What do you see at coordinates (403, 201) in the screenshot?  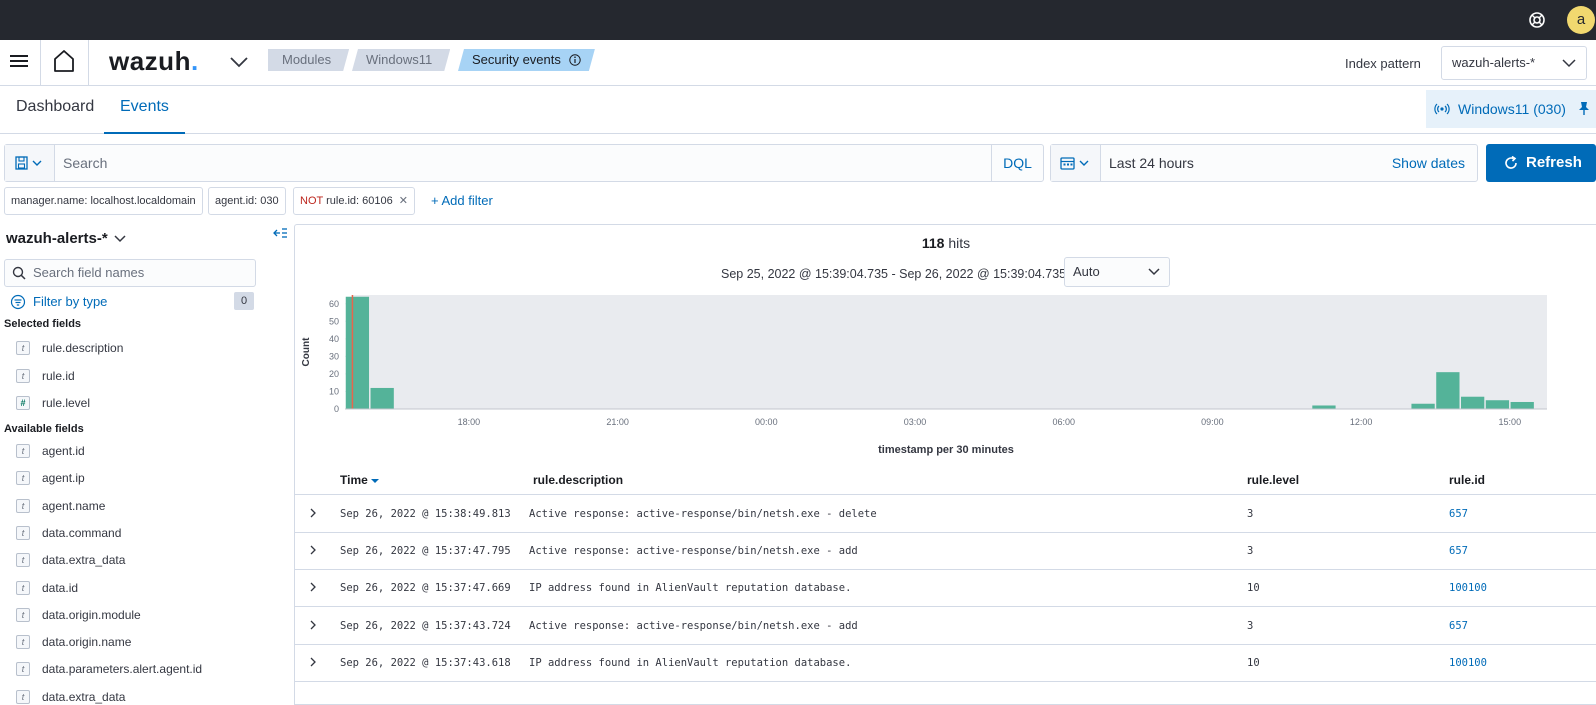 I see `close-icon: ✕` at bounding box center [403, 201].